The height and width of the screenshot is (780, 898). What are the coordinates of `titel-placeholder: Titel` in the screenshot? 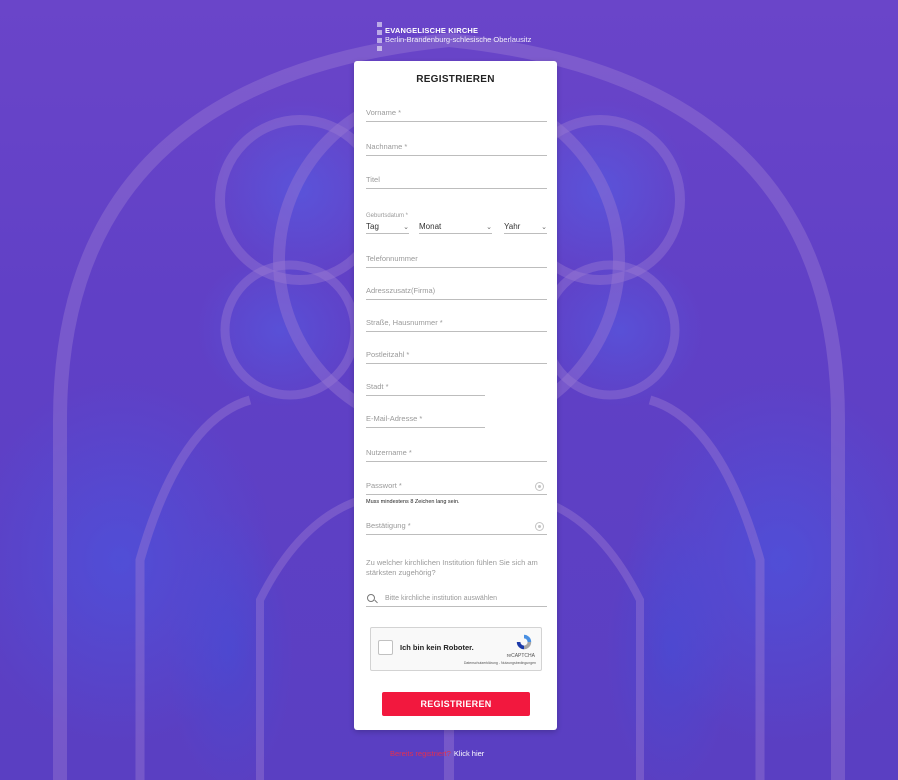 It's located at (373, 179).